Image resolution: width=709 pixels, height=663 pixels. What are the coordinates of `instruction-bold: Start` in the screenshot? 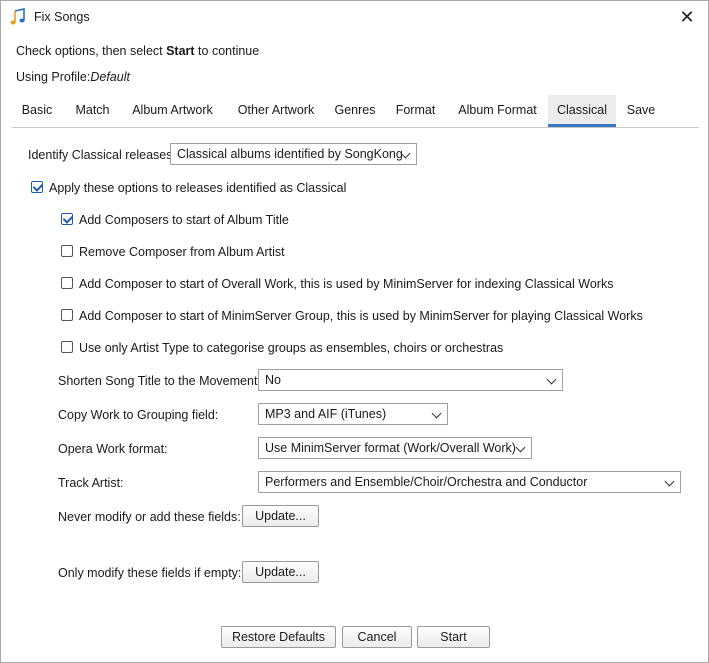 It's located at (180, 51).